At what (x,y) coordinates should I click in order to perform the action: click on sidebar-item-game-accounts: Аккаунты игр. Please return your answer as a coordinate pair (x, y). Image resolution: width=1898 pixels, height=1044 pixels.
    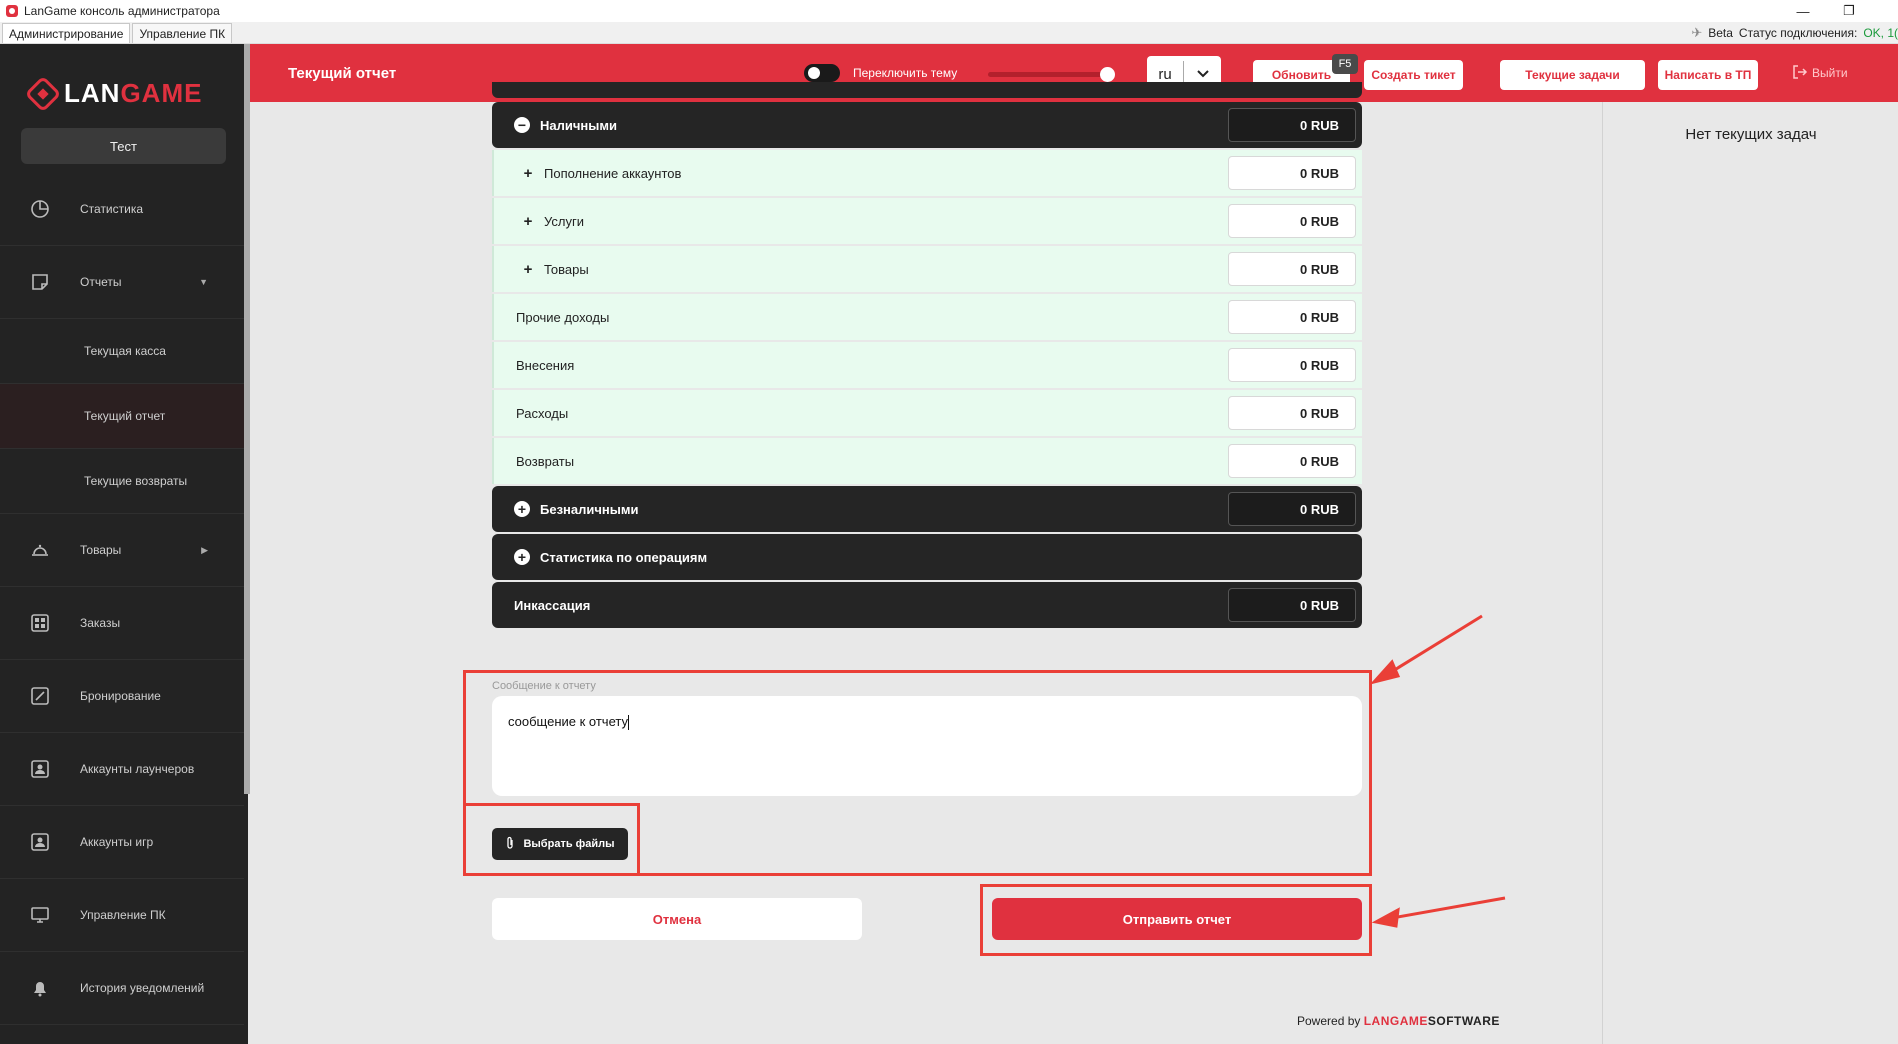
    Looking at the image, I should click on (122, 842).